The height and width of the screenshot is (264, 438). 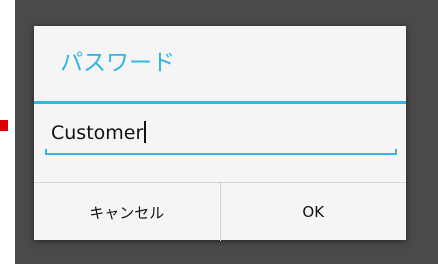 What do you see at coordinates (396, 152) in the screenshot?
I see `input-underline-right-tick` at bounding box center [396, 152].